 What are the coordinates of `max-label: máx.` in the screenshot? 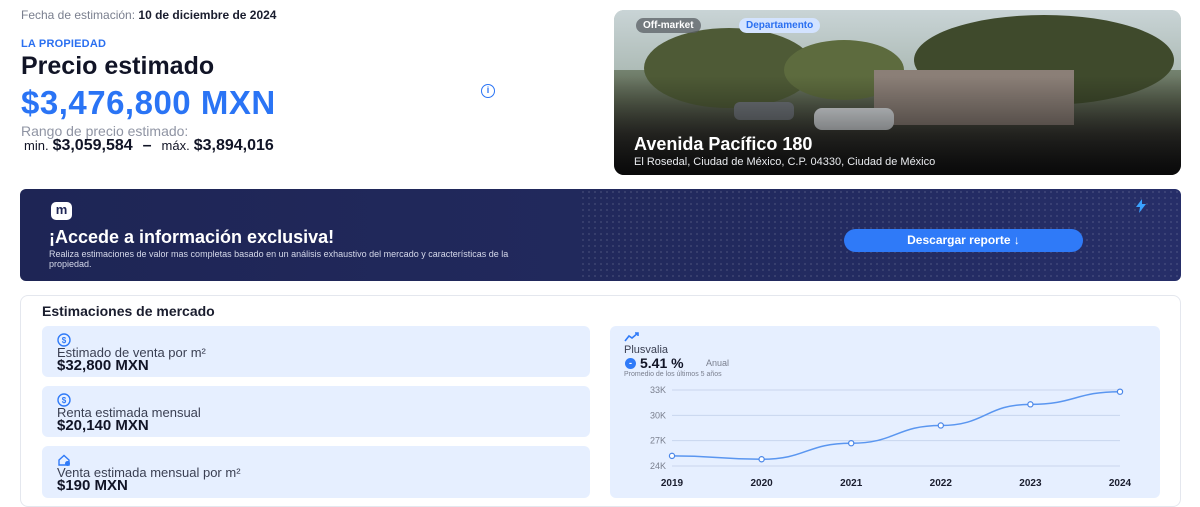 It's located at (175, 145).